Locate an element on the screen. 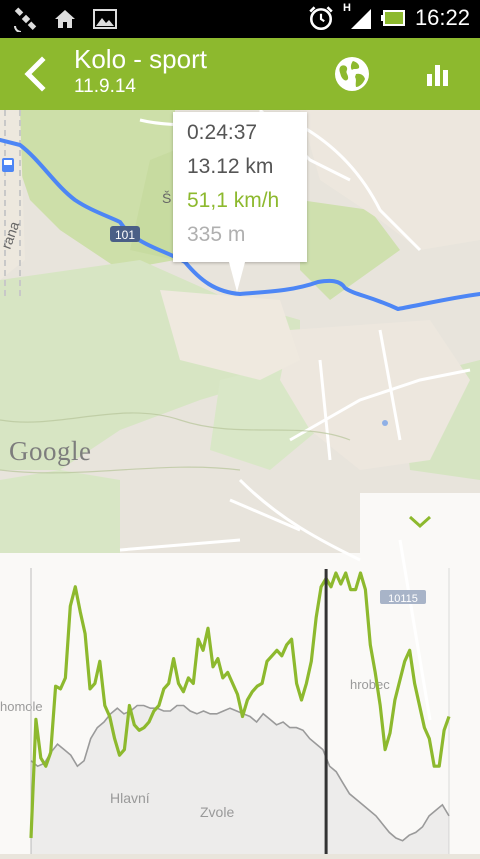 The height and width of the screenshot is (859, 480). signal-indicator: H is located at coordinates (358, 17).